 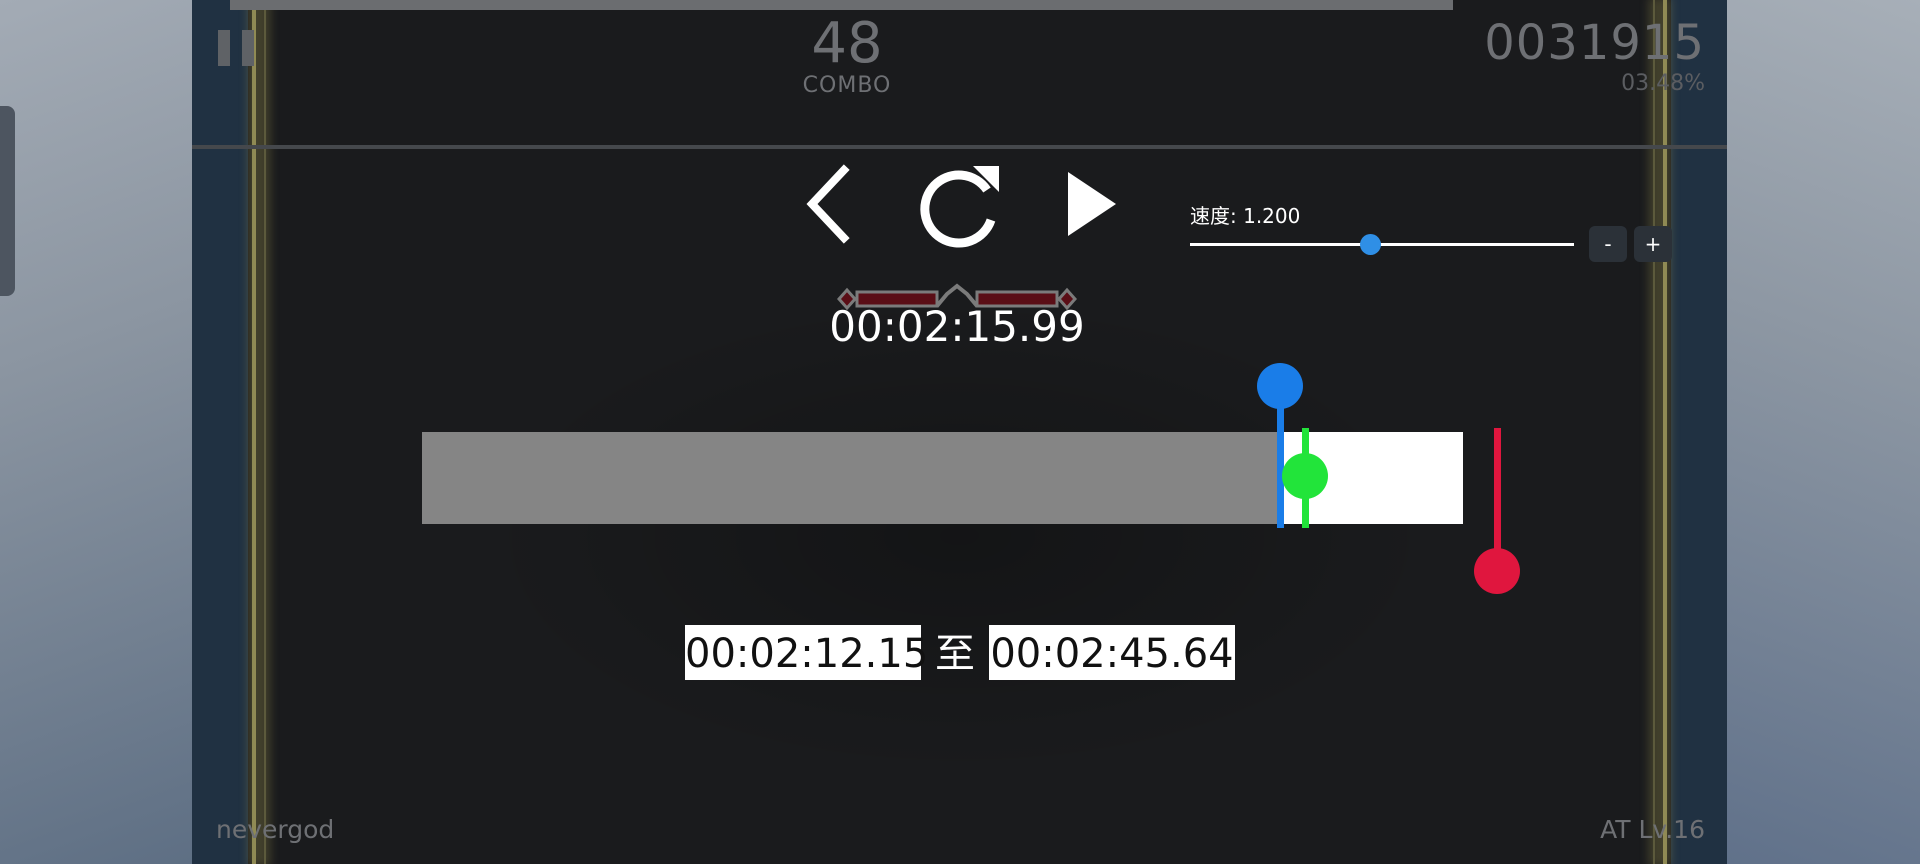 I want to click on player-name: nevergod, so click(x=275, y=829).